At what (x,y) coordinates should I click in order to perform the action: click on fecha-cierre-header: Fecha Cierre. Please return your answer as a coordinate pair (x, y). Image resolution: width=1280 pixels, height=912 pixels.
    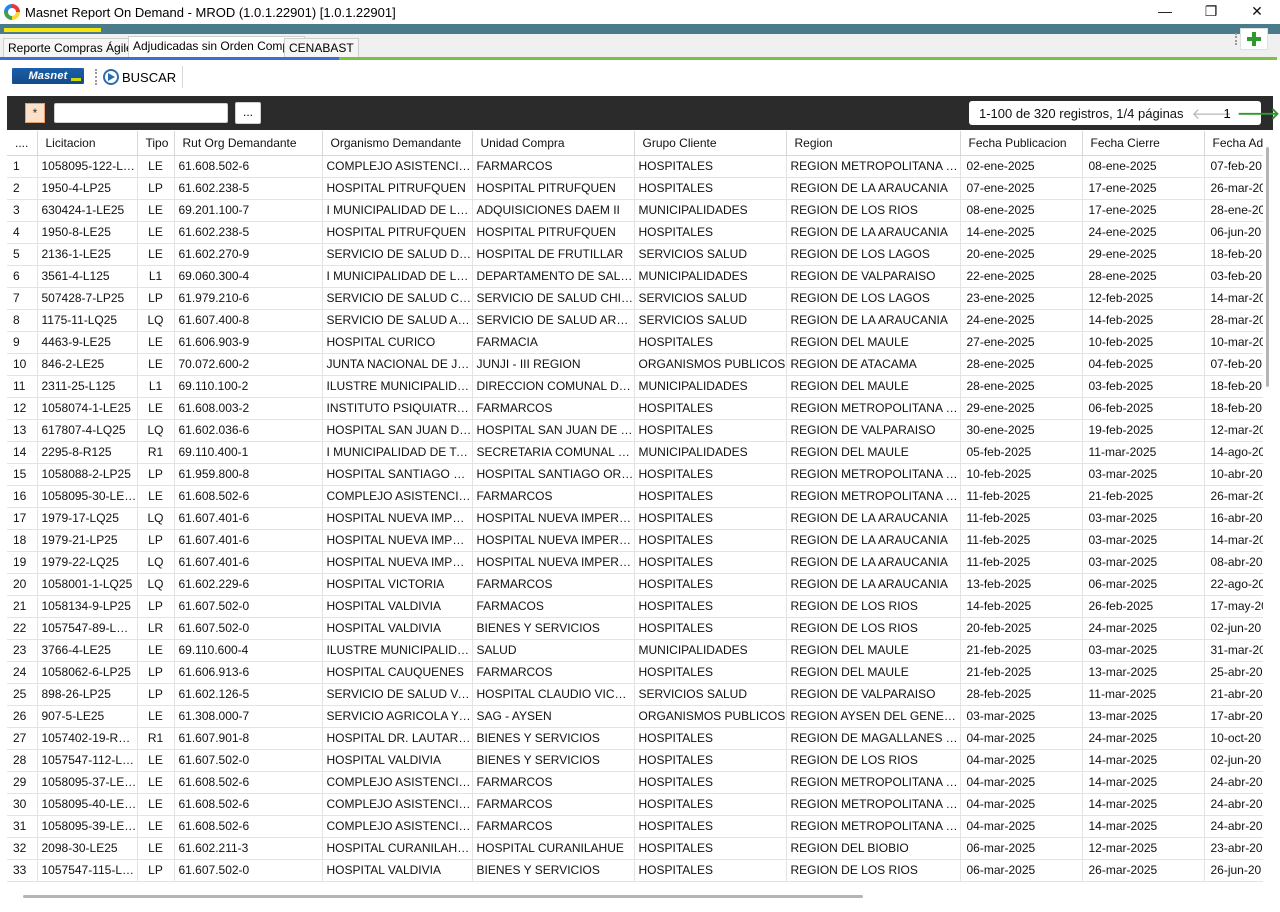
    Looking at the image, I should click on (1143, 143).